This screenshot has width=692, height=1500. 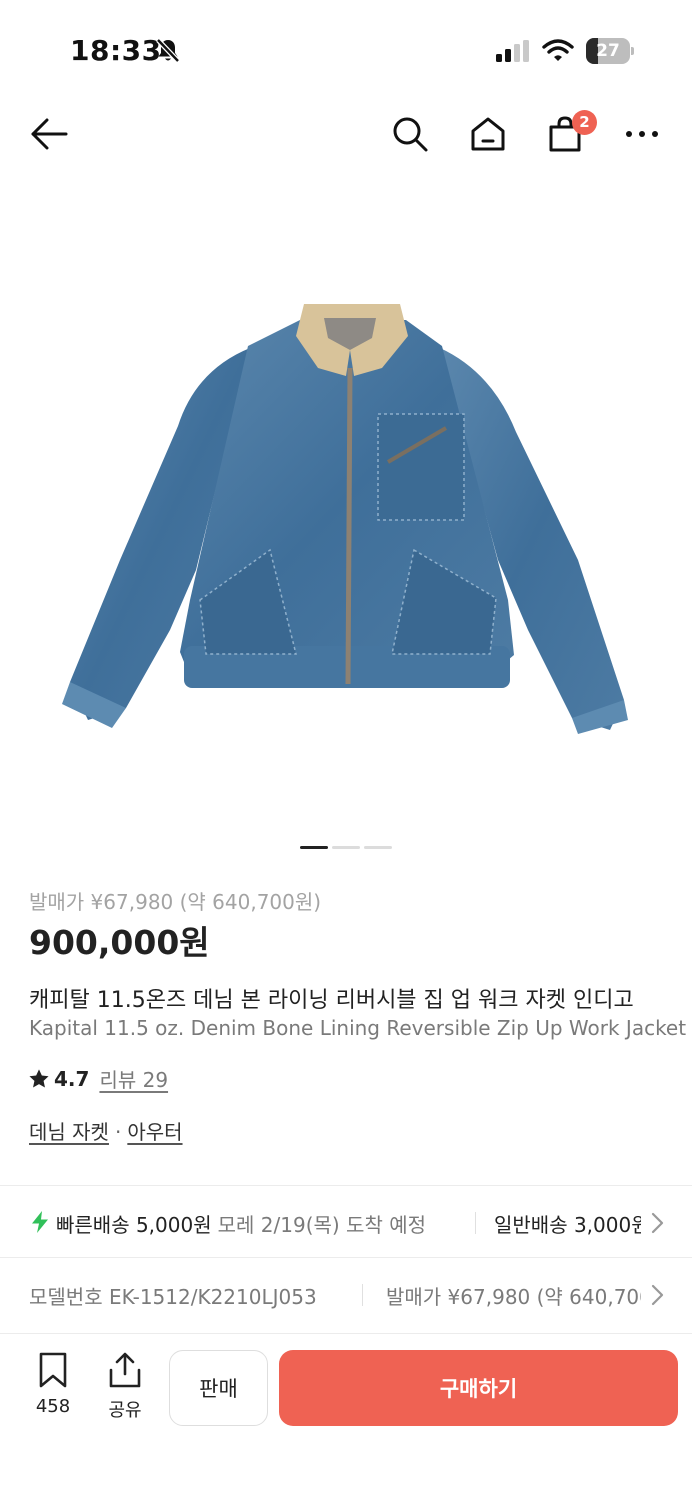 I want to click on home-icon, so click(x=488, y=134).